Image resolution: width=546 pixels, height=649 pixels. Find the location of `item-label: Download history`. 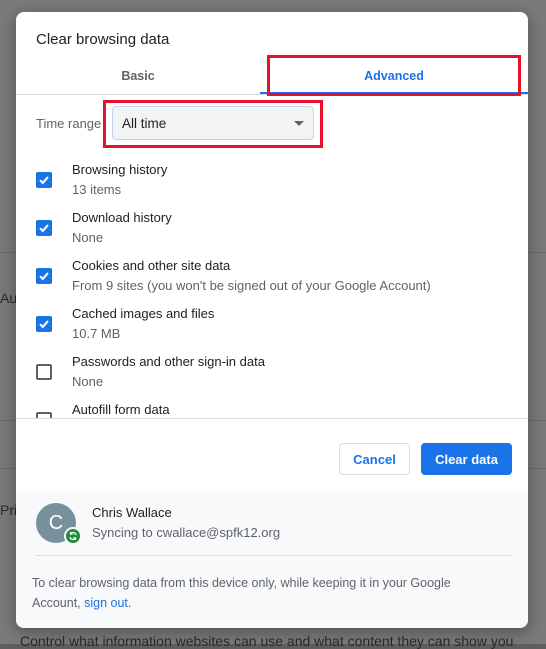

item-label: Download history is located at coordinates (122, 217).